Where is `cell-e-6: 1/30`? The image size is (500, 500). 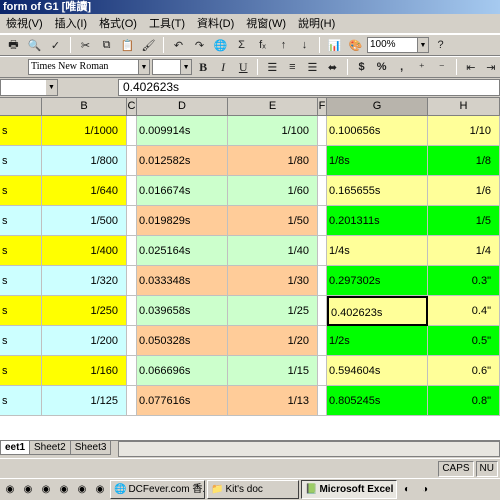 cell-e-6: 1/30 is located at coordinates (273, 281).